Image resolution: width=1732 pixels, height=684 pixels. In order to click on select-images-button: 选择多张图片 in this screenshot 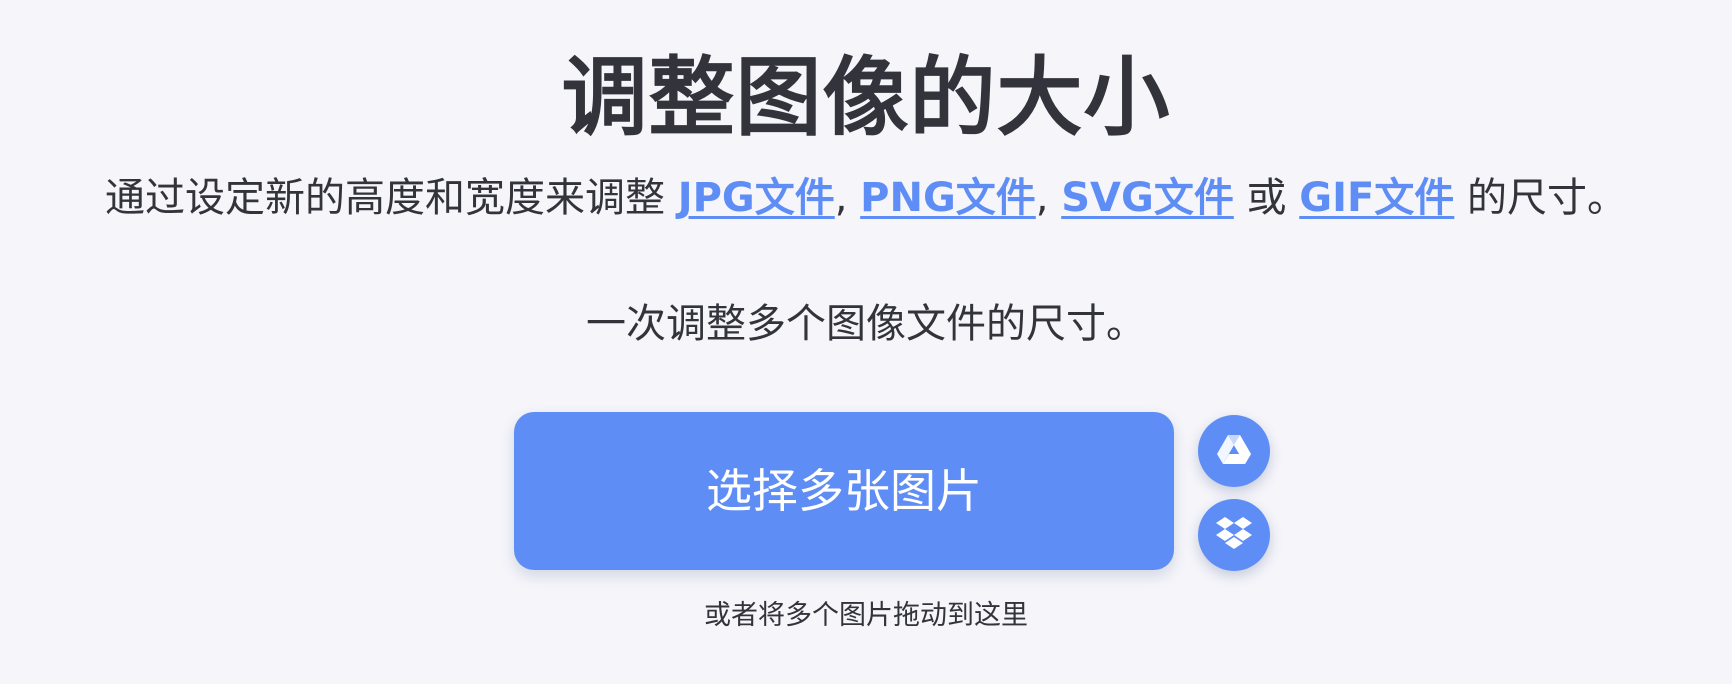, I will do `click(844, 491)`.